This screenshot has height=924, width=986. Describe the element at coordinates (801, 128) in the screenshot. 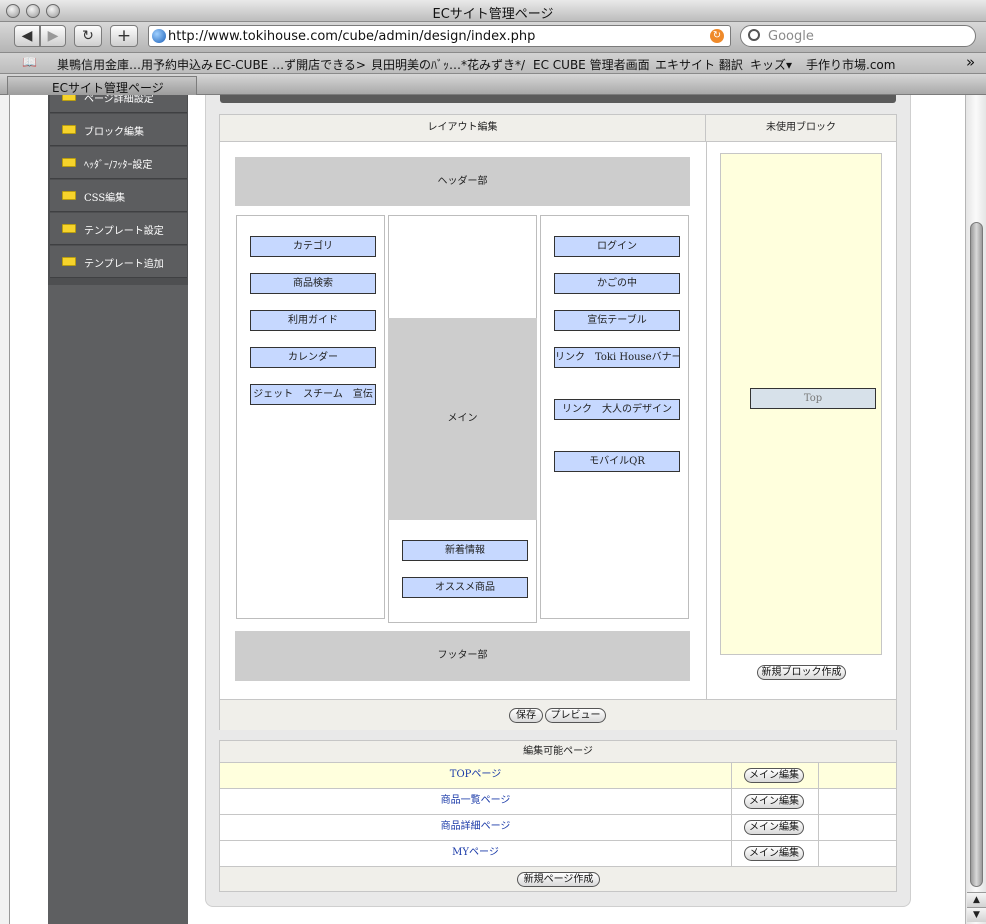

I see `unused-blocks-heading: 未使用ブロック` at that location.